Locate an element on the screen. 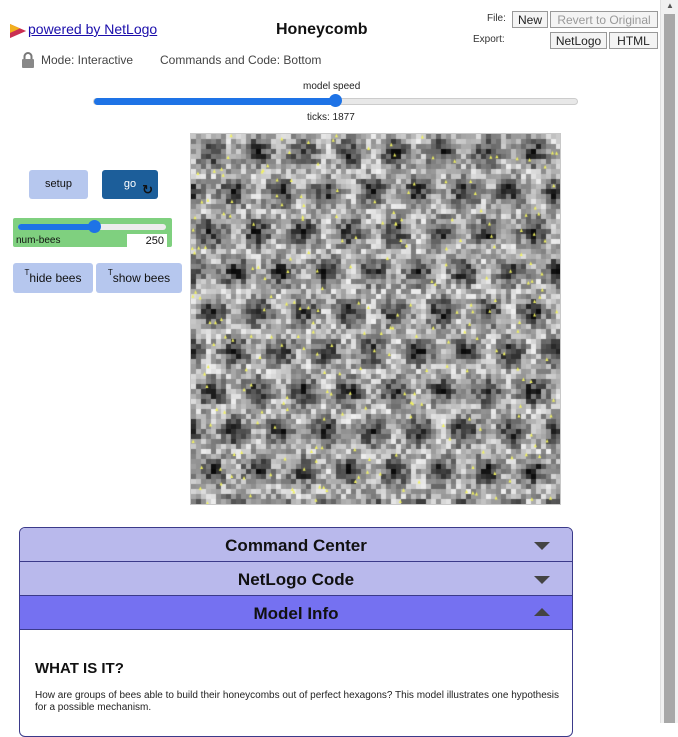 The width and height of the screenshot is (678, 737). tab-command-center: Command Center is located at coordinates (296, 545).